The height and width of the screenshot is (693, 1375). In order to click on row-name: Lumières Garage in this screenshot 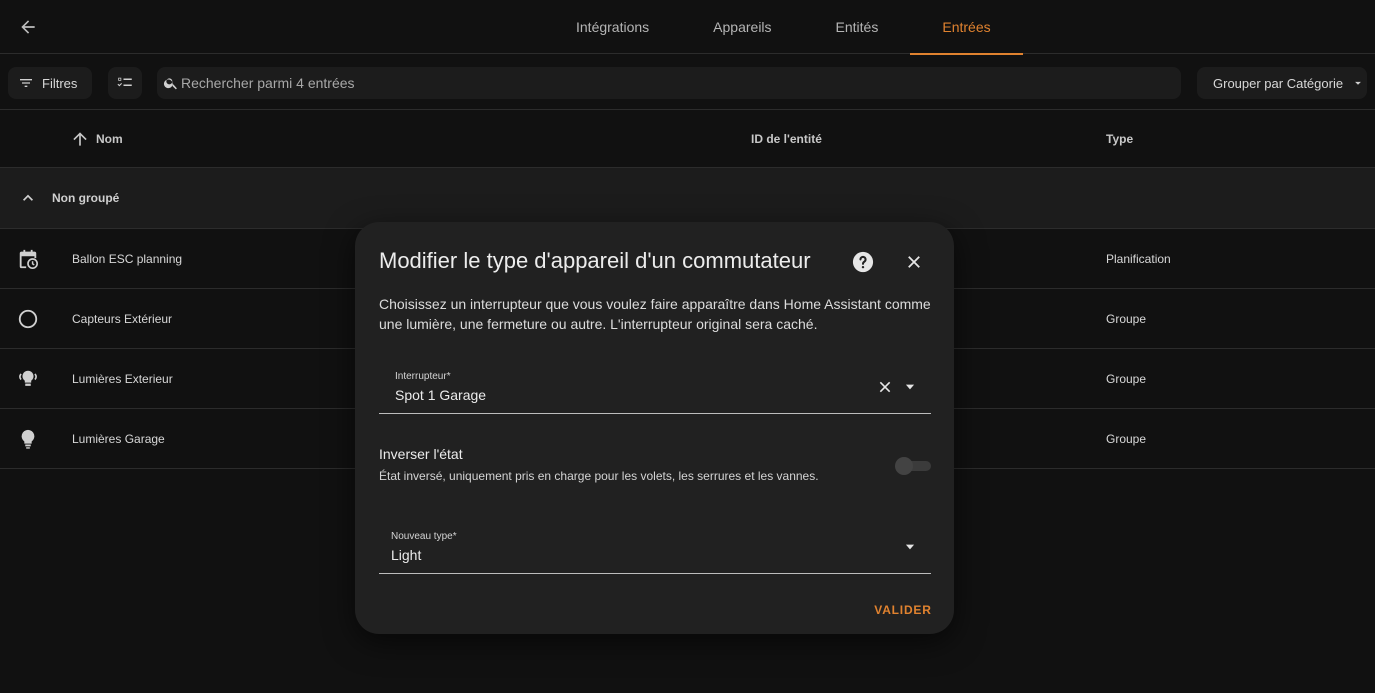, I will do `click(118, 439)`.